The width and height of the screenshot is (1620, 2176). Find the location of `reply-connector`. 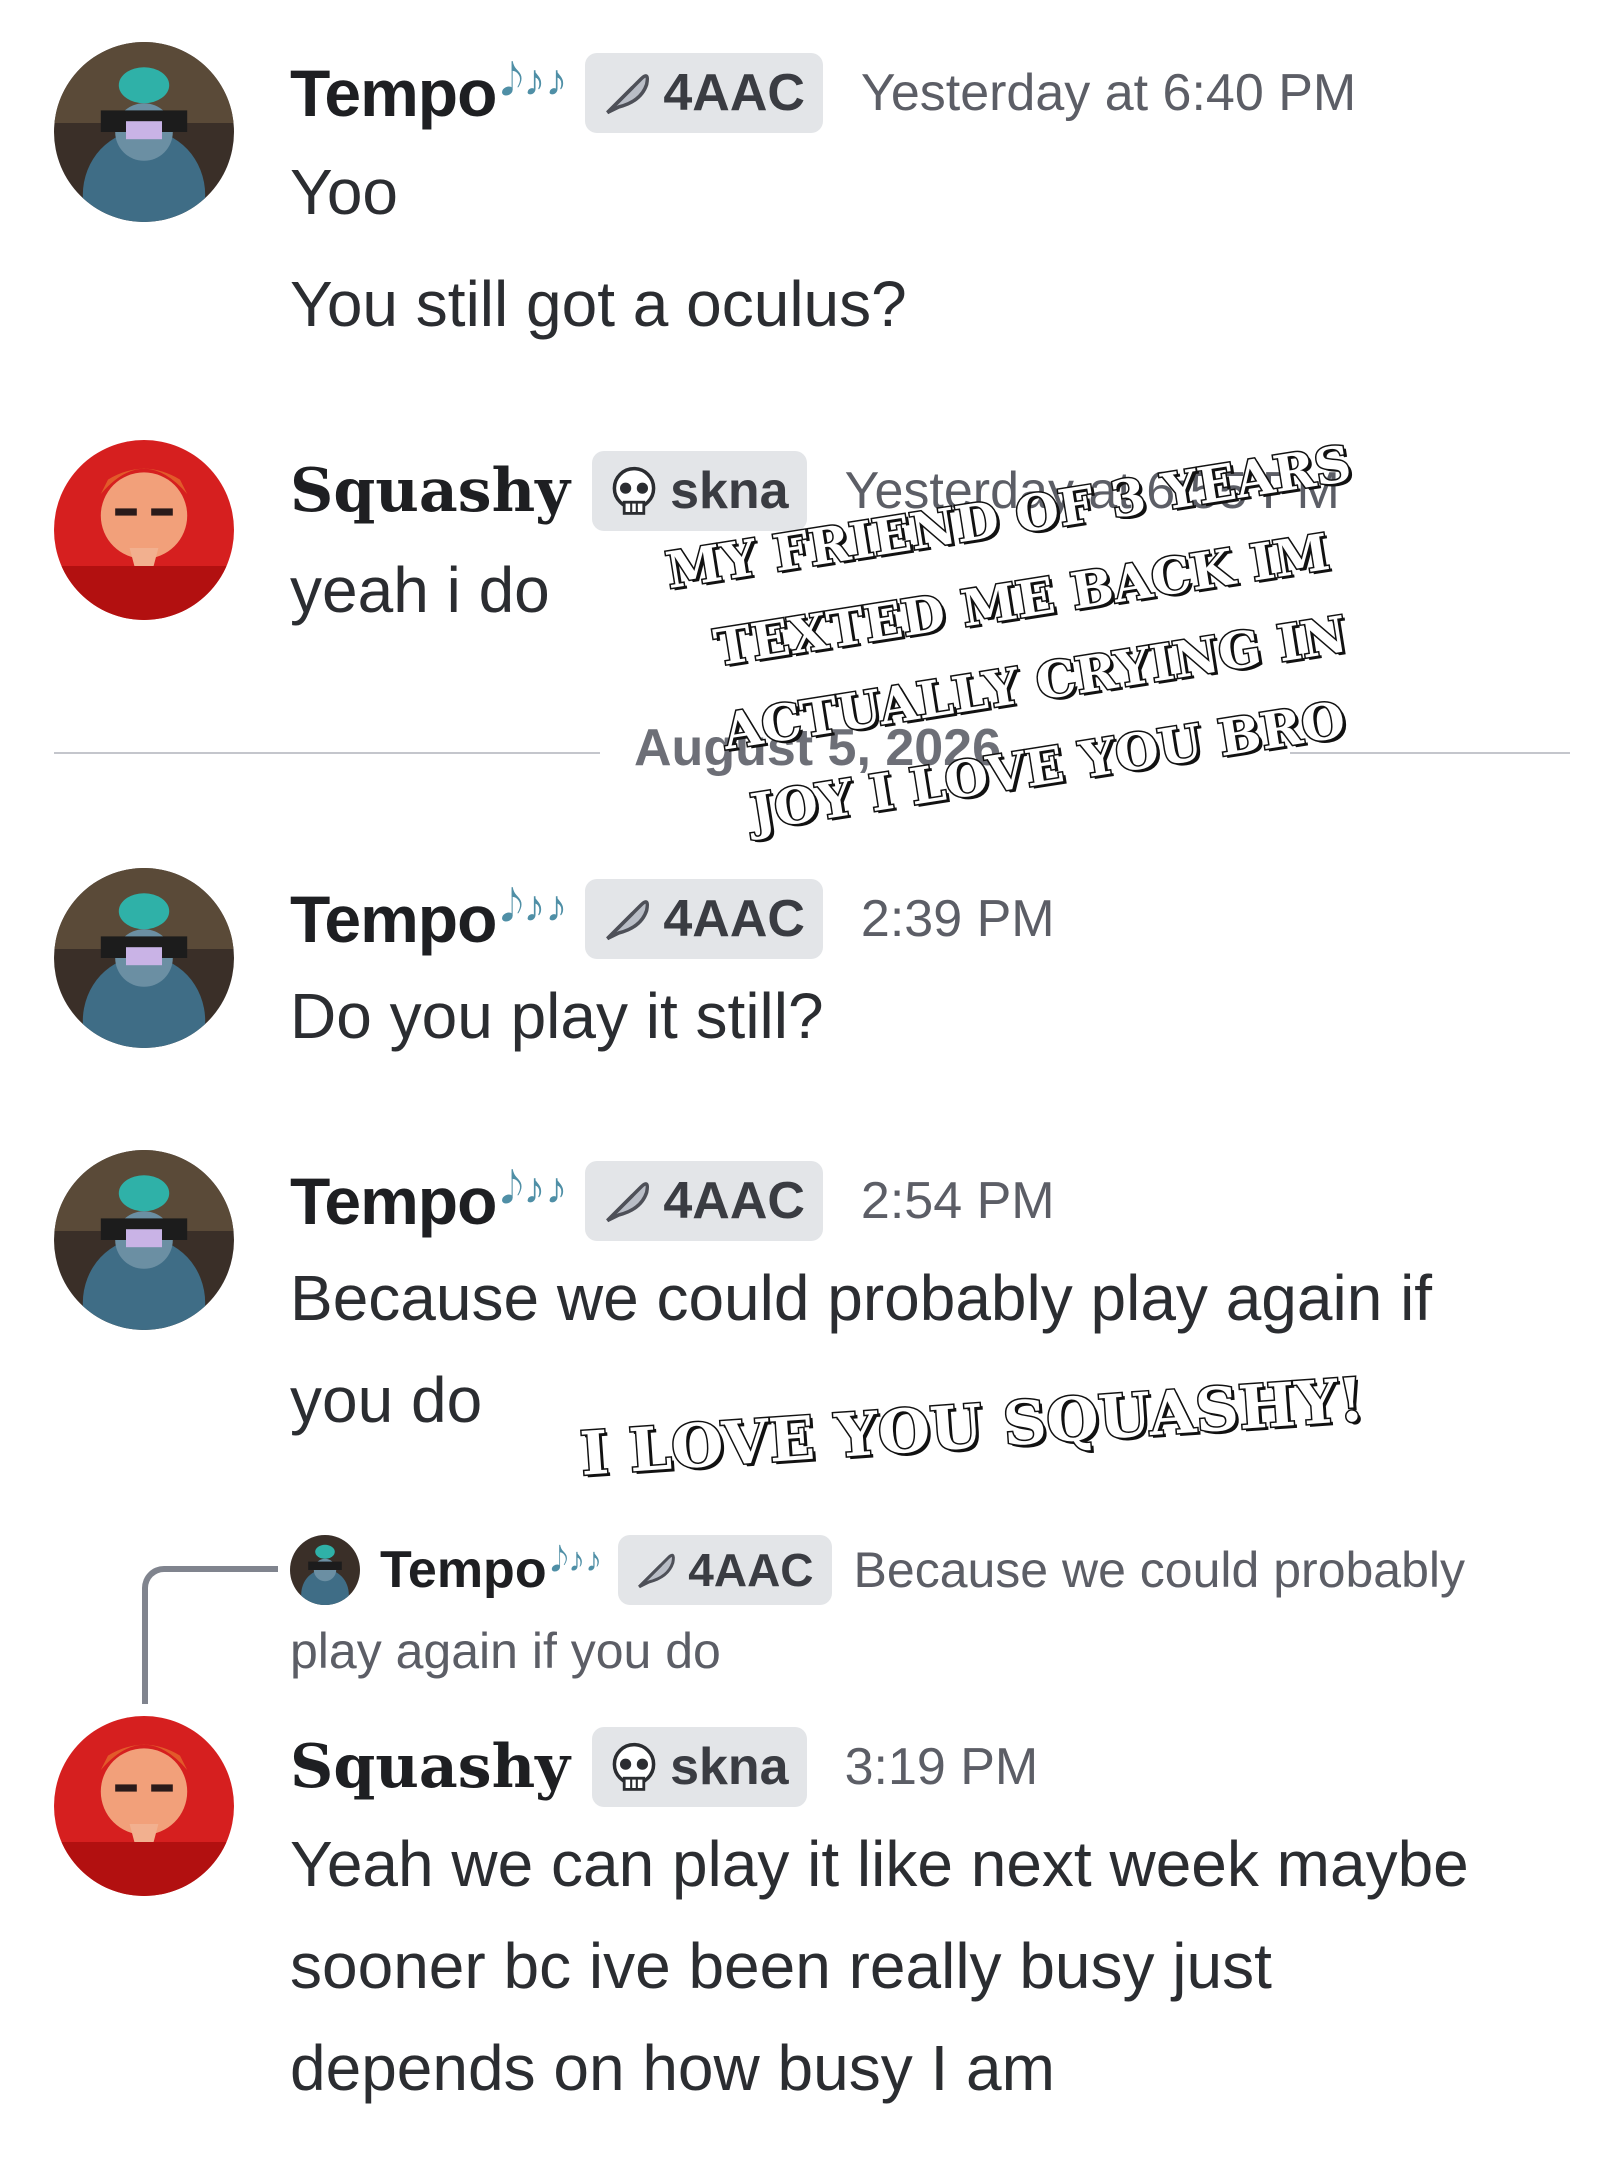

reply-connector is located at coordinates (210, 1635).